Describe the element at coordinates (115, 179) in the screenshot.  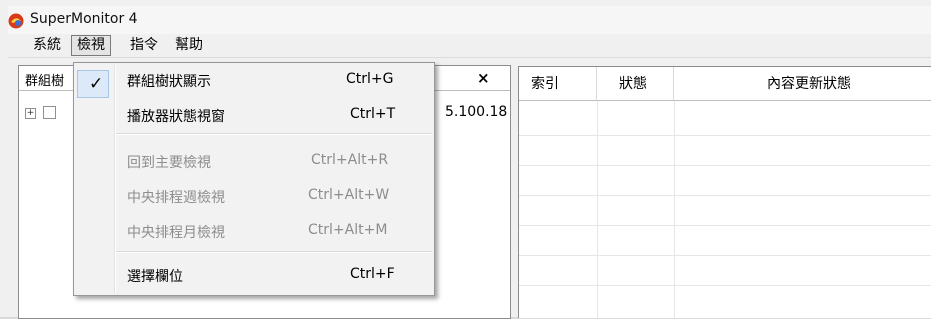
I see `menu-gutter` at that location.